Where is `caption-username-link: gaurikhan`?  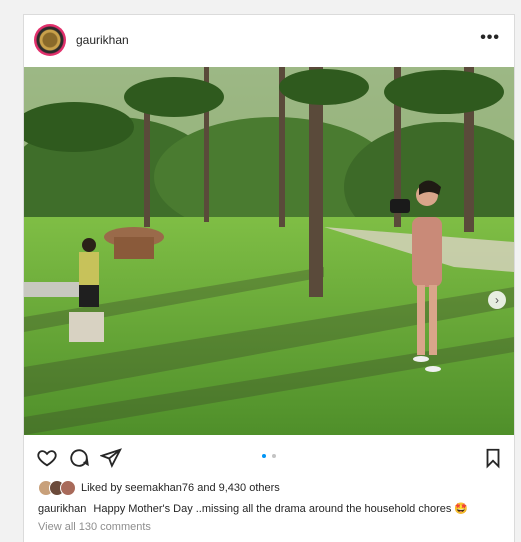 caption-username-link: gaurikhan is located at coordinates (62, 509).